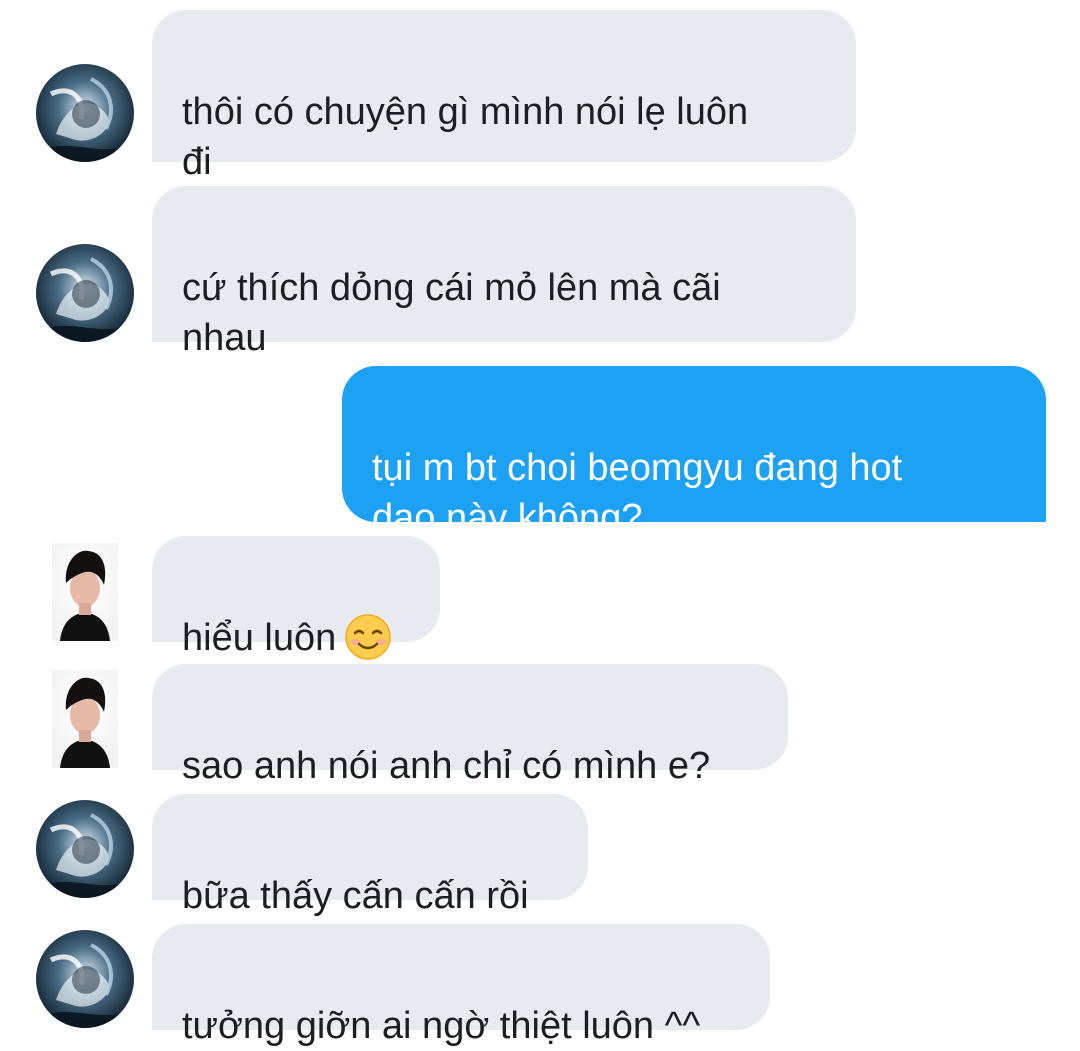  I want to click on message-bubble-incoming: cứ thích dỏng cái mỏ lên mà cãi nhau, so click(504, 272).